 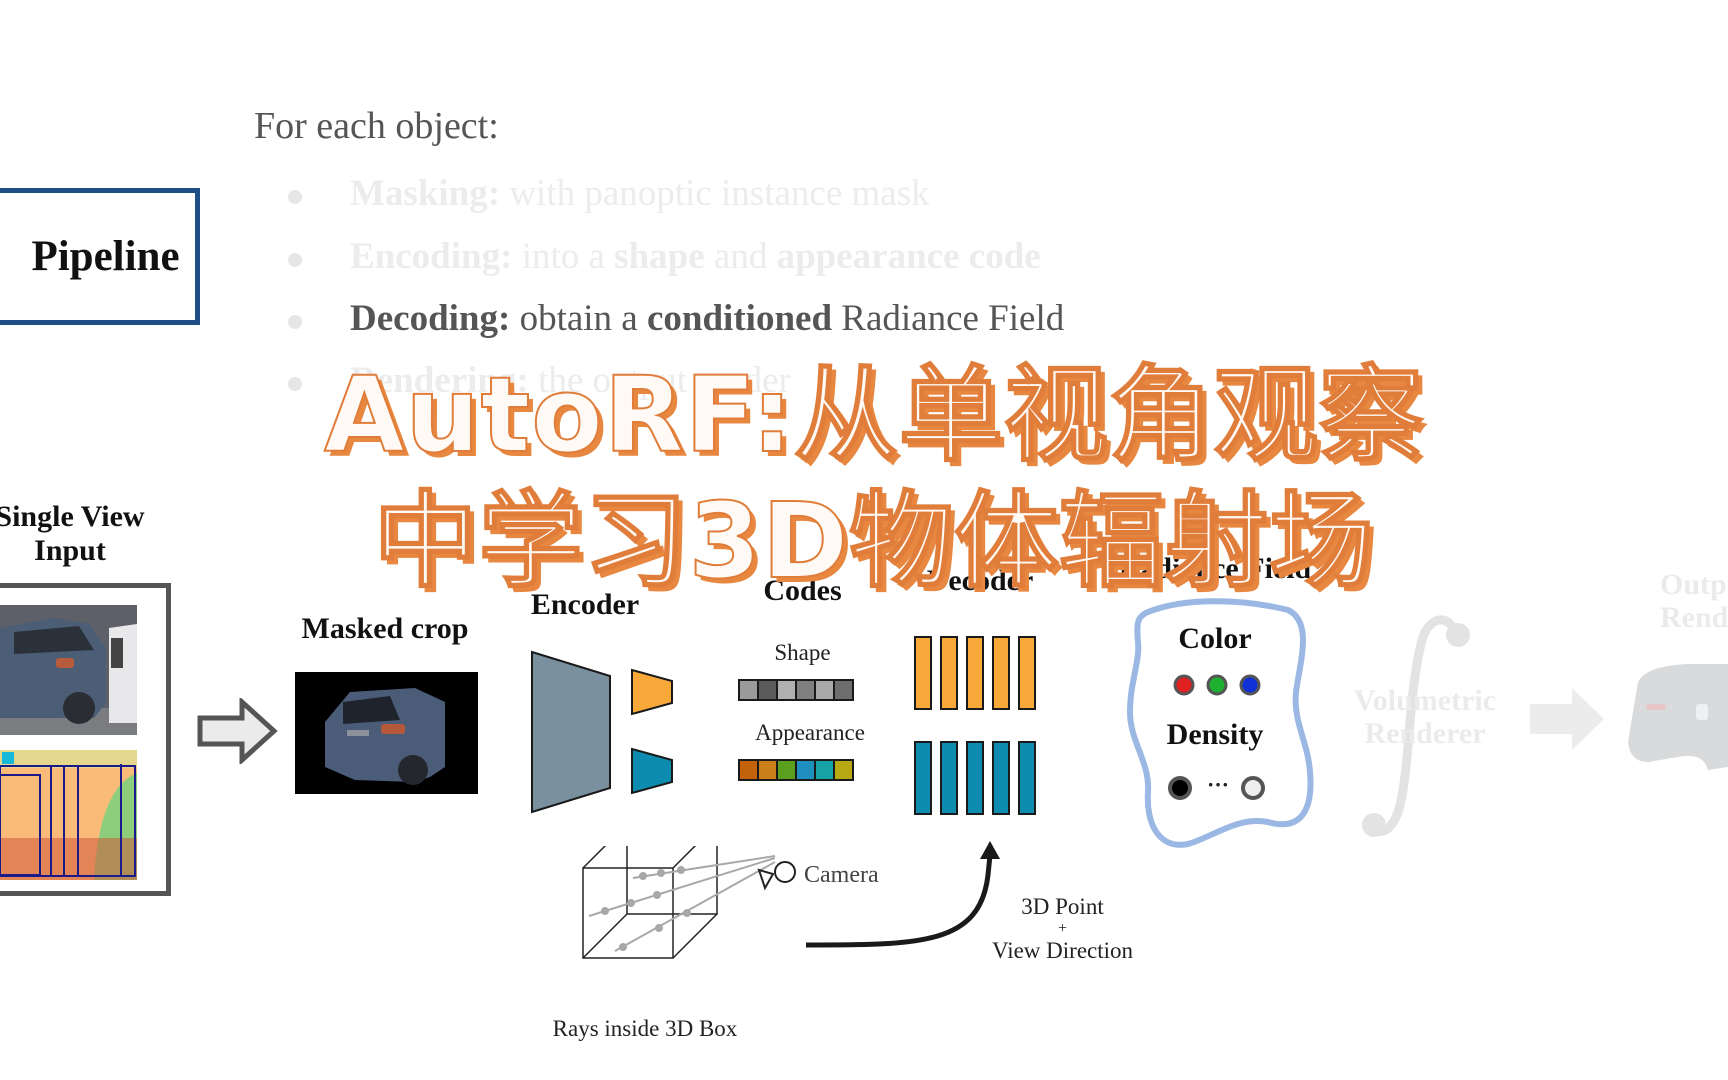 I want to click on density-label: Density, so click(x=1215, y=734).